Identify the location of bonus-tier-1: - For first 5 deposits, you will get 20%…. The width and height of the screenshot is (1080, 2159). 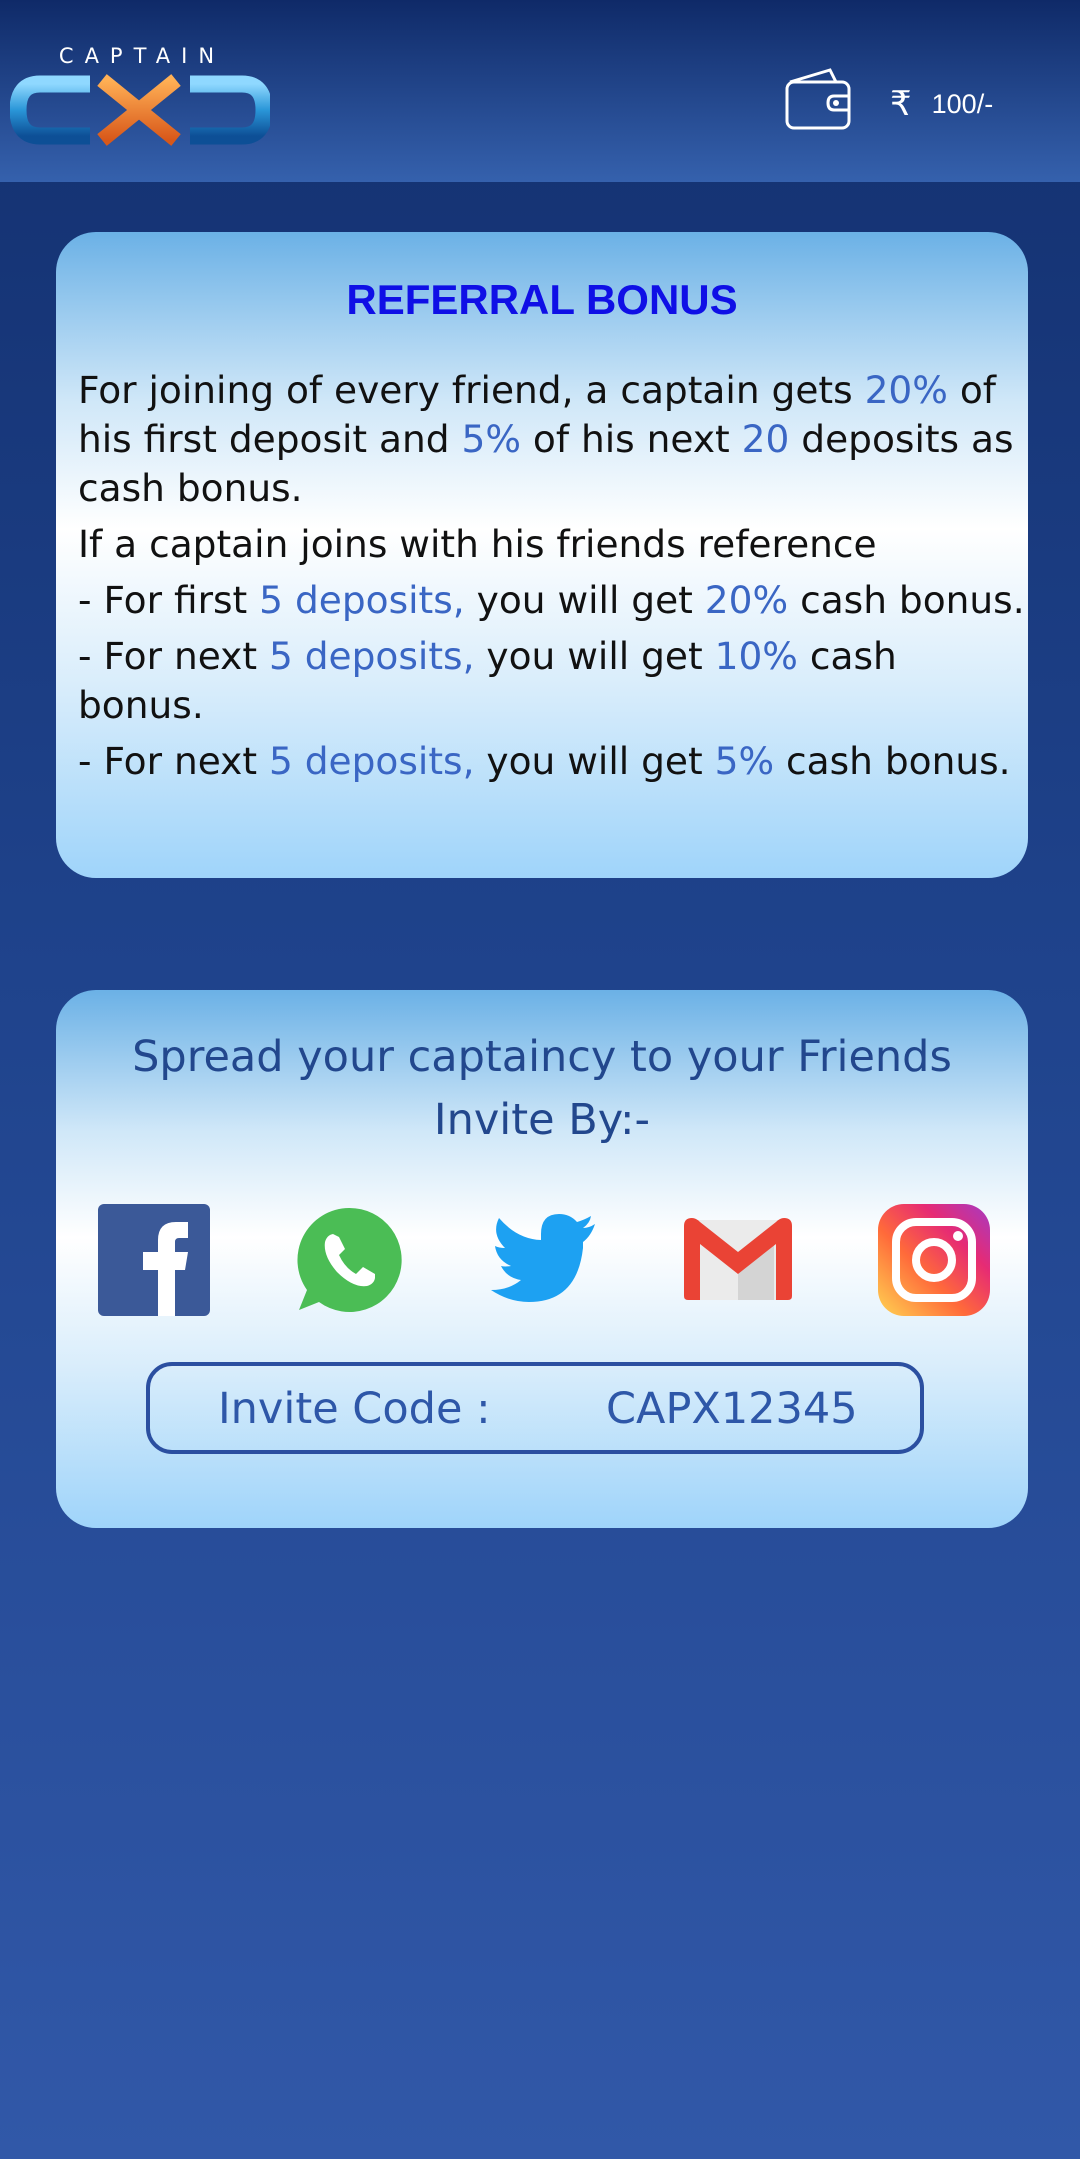
(551, 600).